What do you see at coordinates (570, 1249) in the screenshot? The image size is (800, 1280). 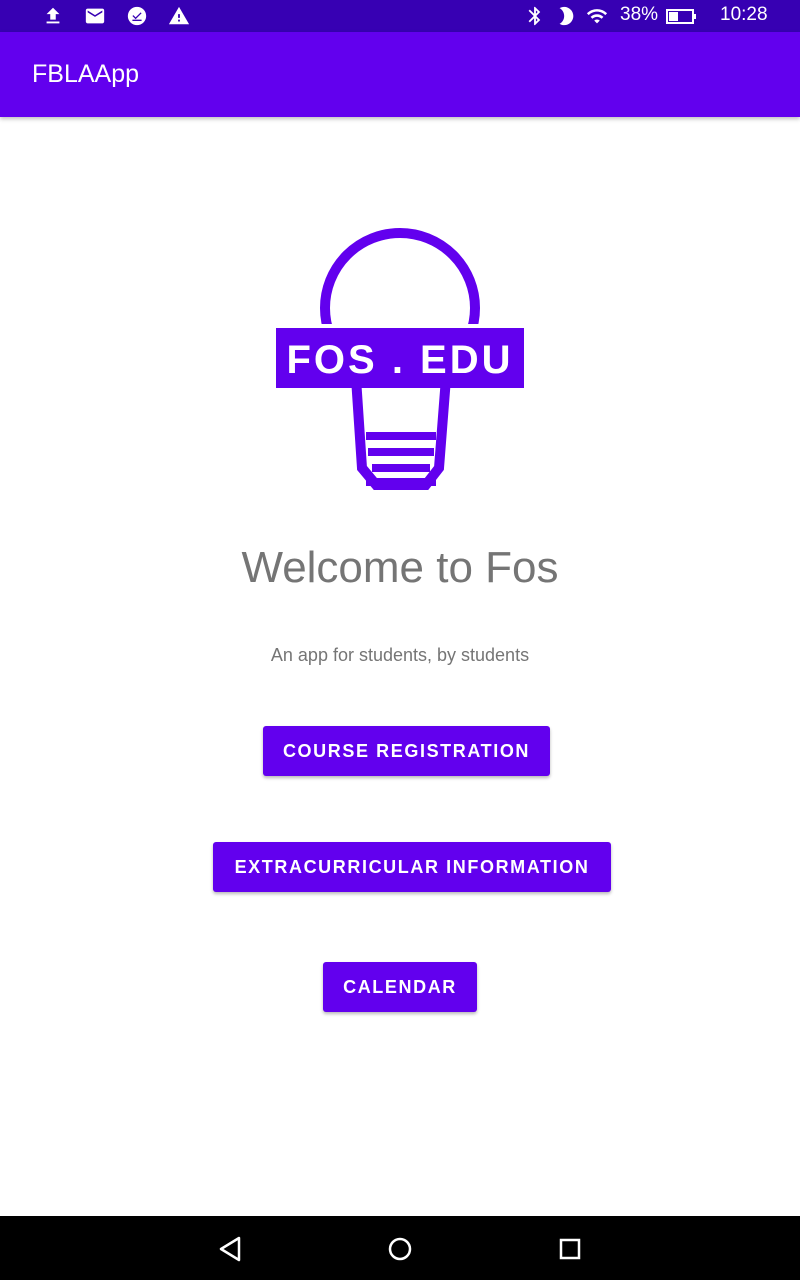 I see `recents-icon` at bounding box center [570, 1249].